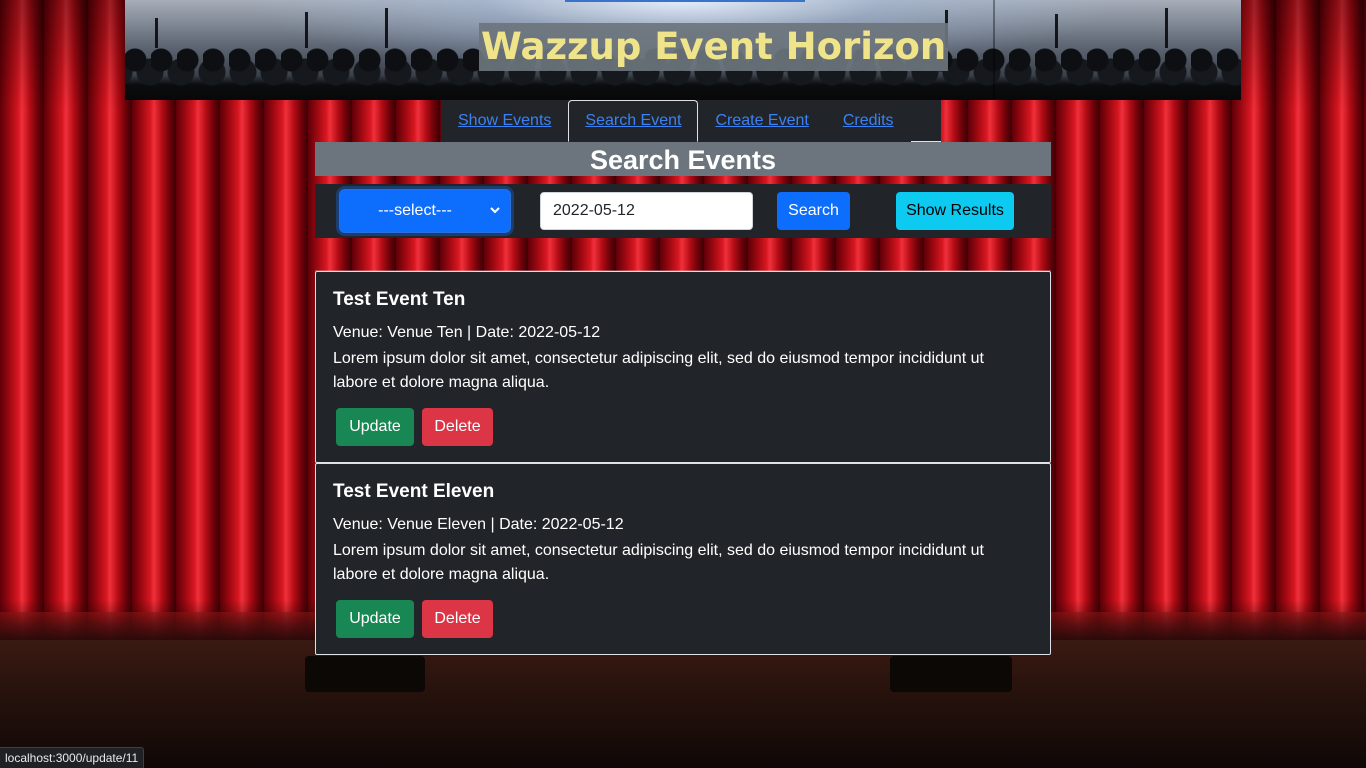 The image size is (1366, 768). What do you see at coordinates (467, 332) in the screenshot?
I see `event-meta: Venue: Venue Ten | Date: 2022-05-12` at bounding box center [467, 332].